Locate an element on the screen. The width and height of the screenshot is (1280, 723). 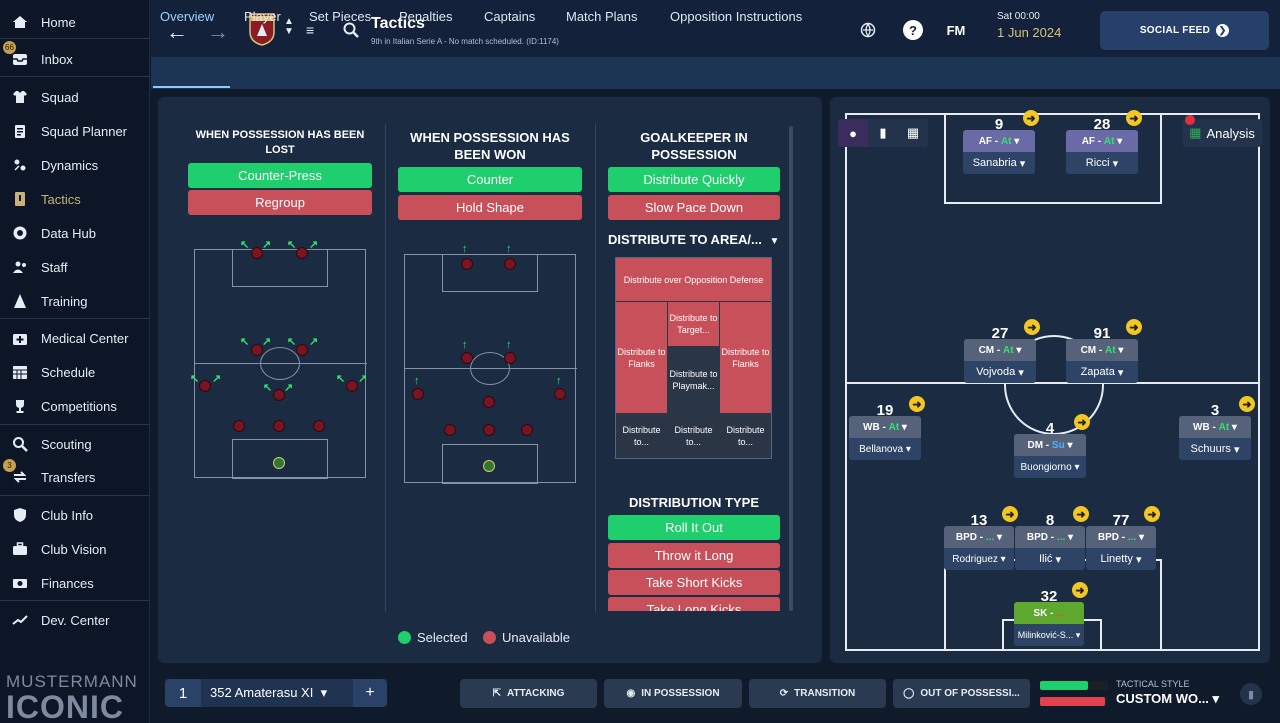
sidebar-item-club-vision: Club Vision is located at coordinates (75, 549).